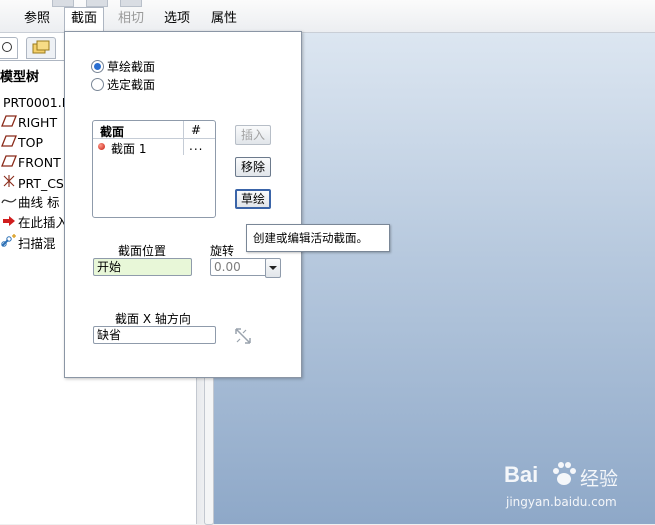 The image size is (655, 525). I want to click on tree-item-label: 曲线 标, so click(39, 202).